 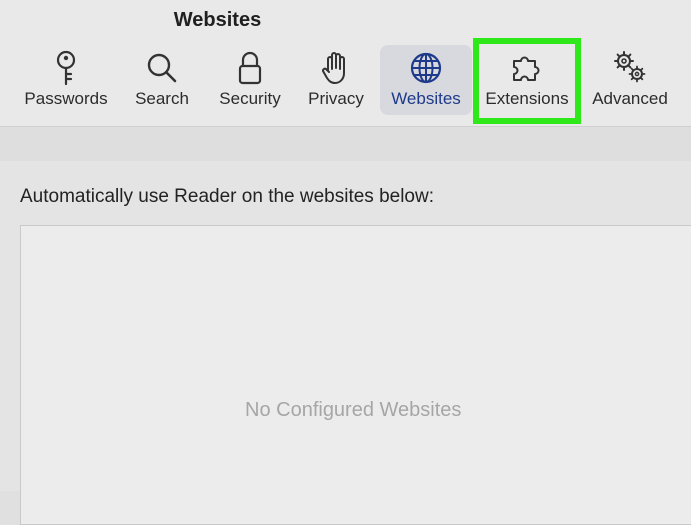 I want to click on puzzle-icon, so click(x=527, y=68).